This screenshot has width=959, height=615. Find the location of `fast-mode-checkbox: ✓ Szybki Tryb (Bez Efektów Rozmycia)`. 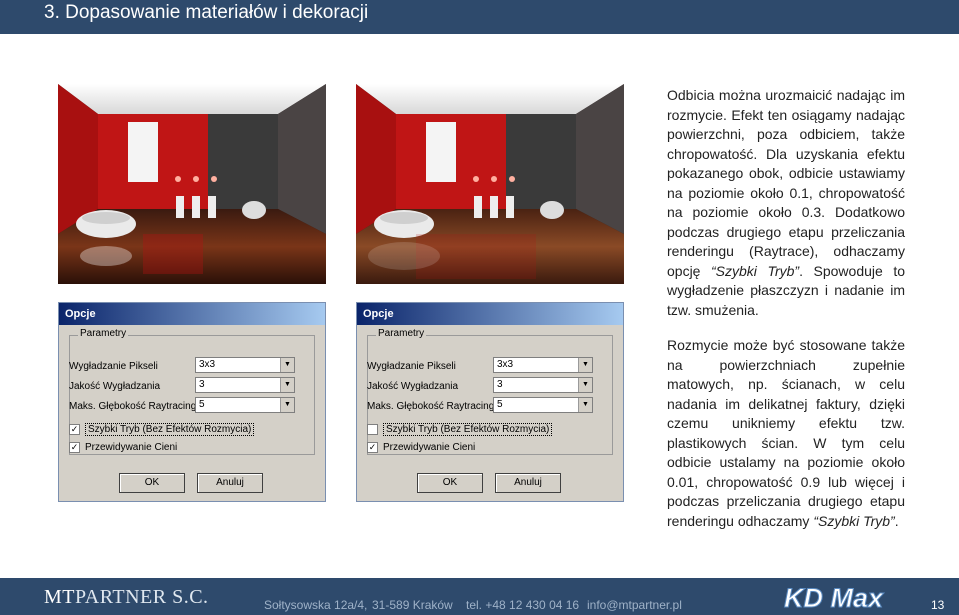

fast-mode-checkbox: ✓ Szybki Tryb (Bez Efektów Rozmycia) is located at coordinates (162, 429).